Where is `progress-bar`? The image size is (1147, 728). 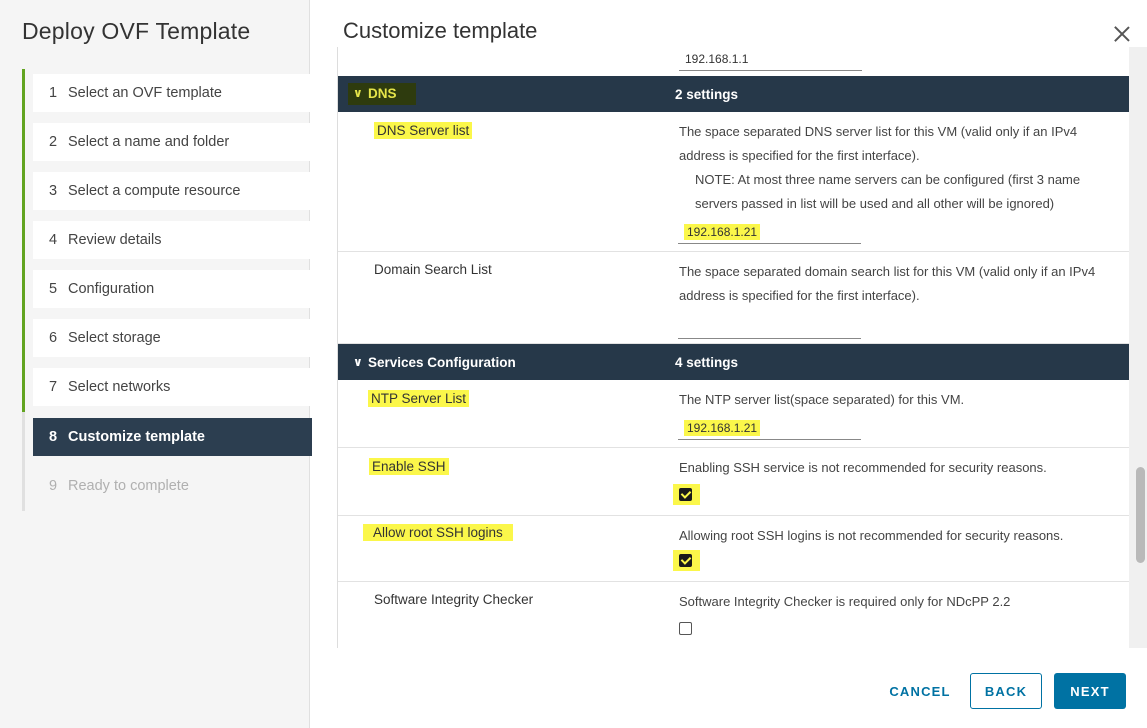 progress-bar is located at coordinates (23, 240).